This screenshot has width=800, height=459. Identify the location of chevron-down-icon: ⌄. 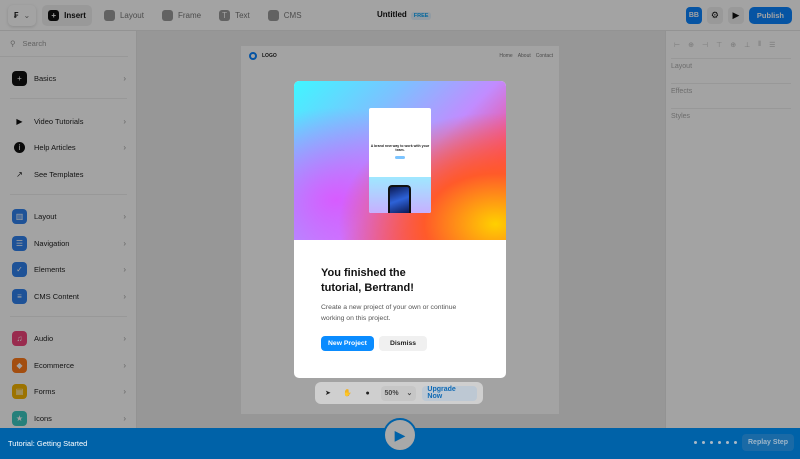
(409, 393).